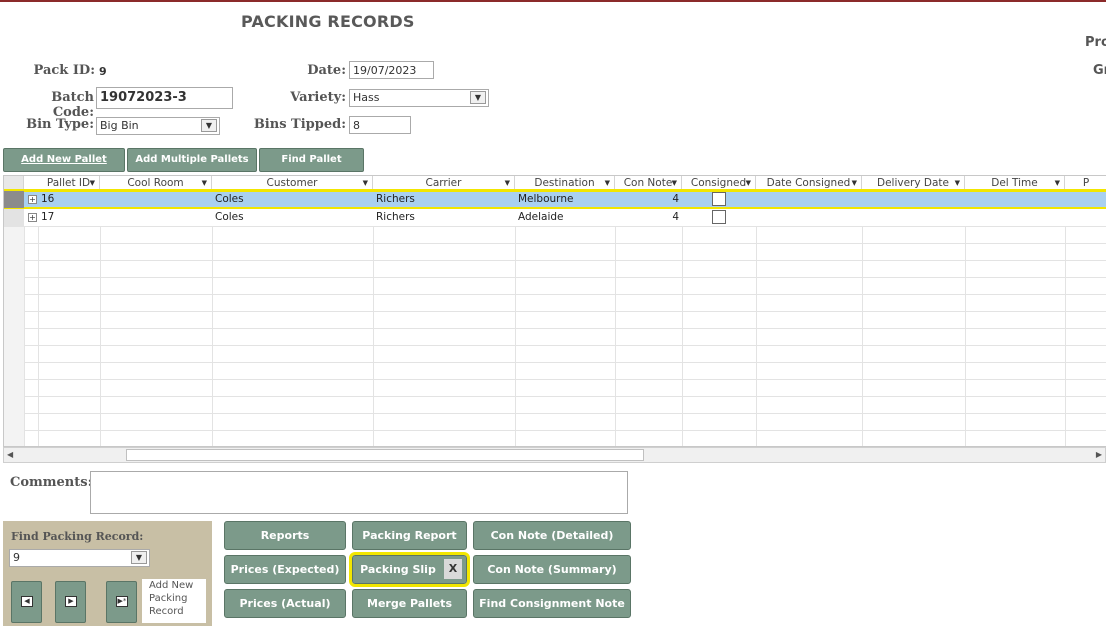  I want to click on table-row: + 17 Coles Richers Adelaide 4, so click(555, 217).